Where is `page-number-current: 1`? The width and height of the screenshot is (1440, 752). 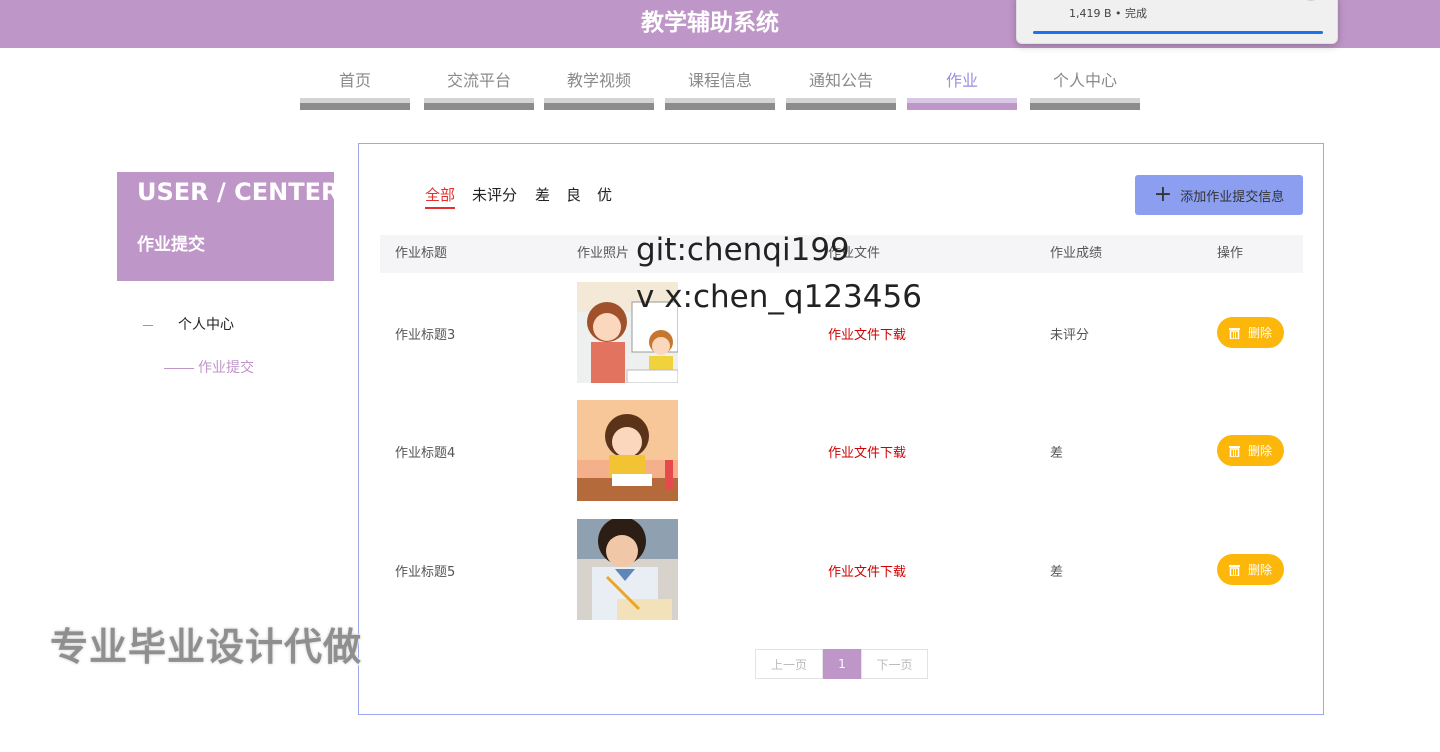
page-number-current: 1 is located at coordinates (842, 664).